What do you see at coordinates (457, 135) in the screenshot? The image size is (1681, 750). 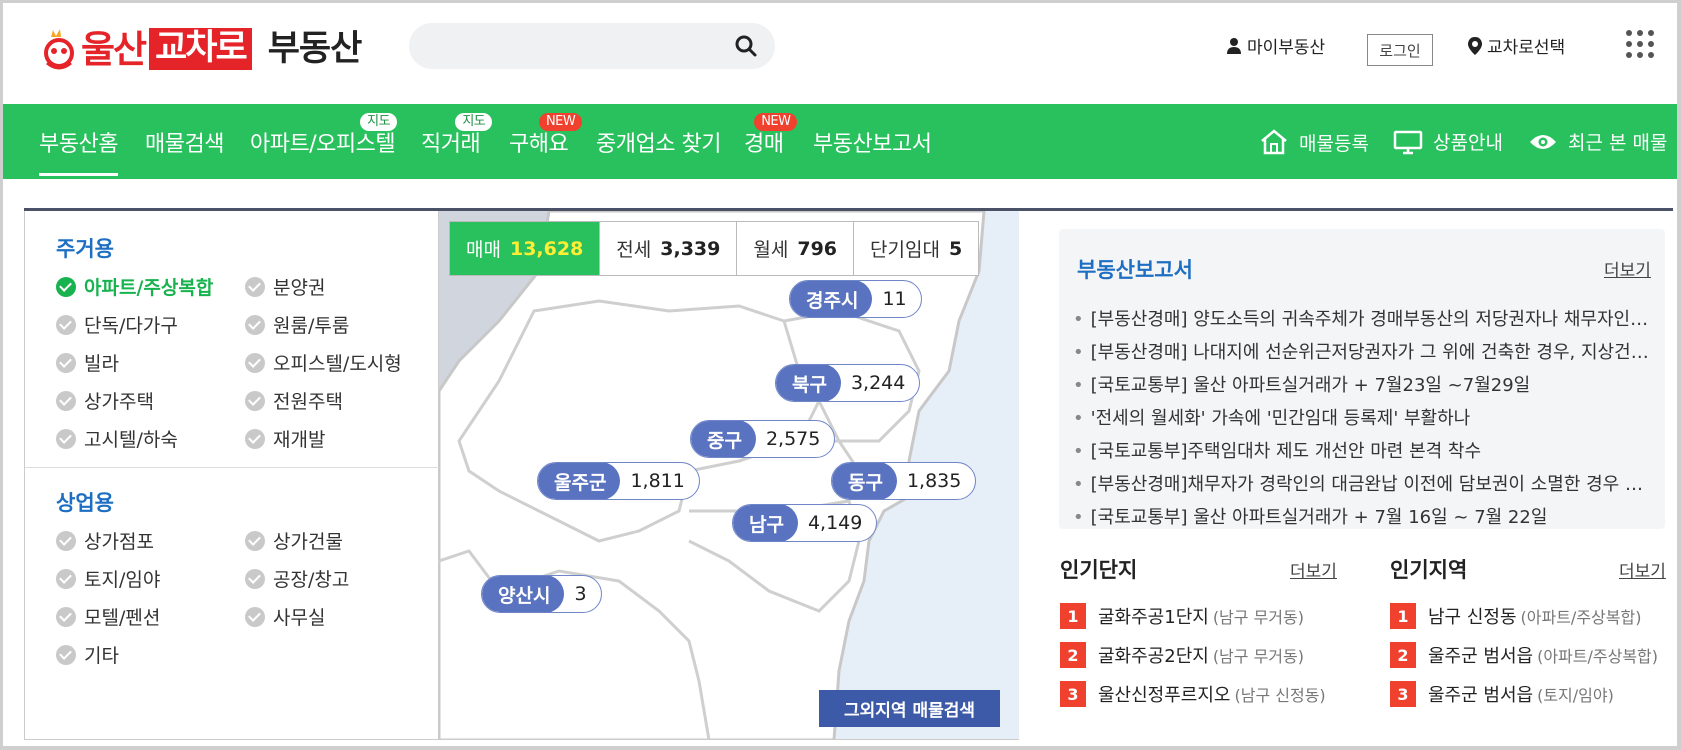 I see `nav-item-direct-deal: 직거래 지도` at bounding box center [457, 135].